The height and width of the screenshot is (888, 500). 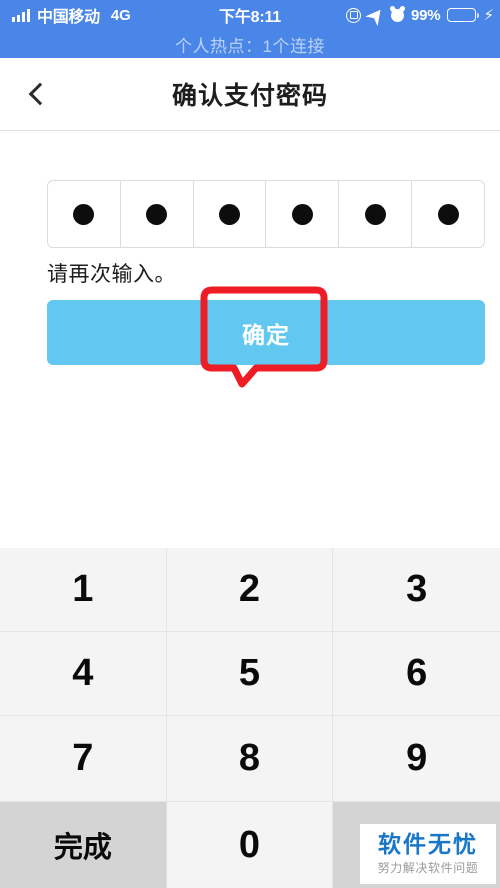 I want to click on status-bar-right: 99% ⚡, so click(x=420, y=15).